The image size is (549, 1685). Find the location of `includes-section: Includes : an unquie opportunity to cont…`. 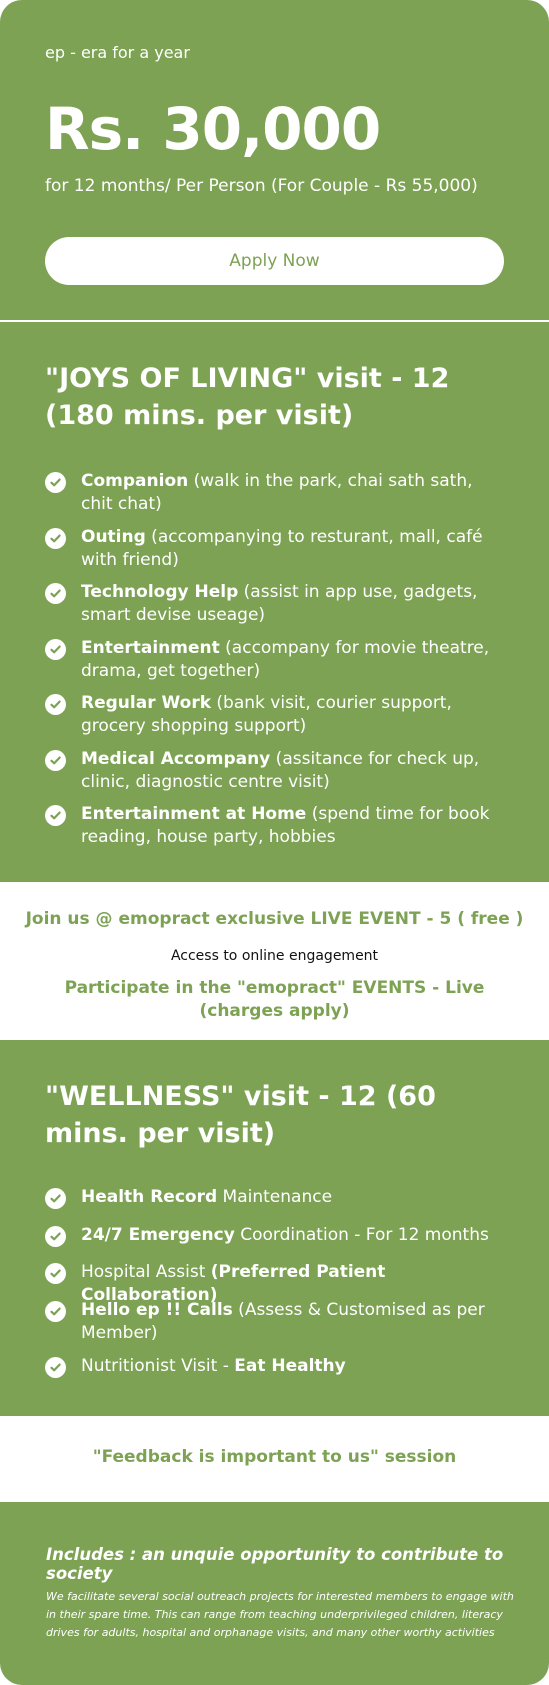

includes-section: Includes : an unquie opportunity to cont… is located at coordinates (274, 1593).